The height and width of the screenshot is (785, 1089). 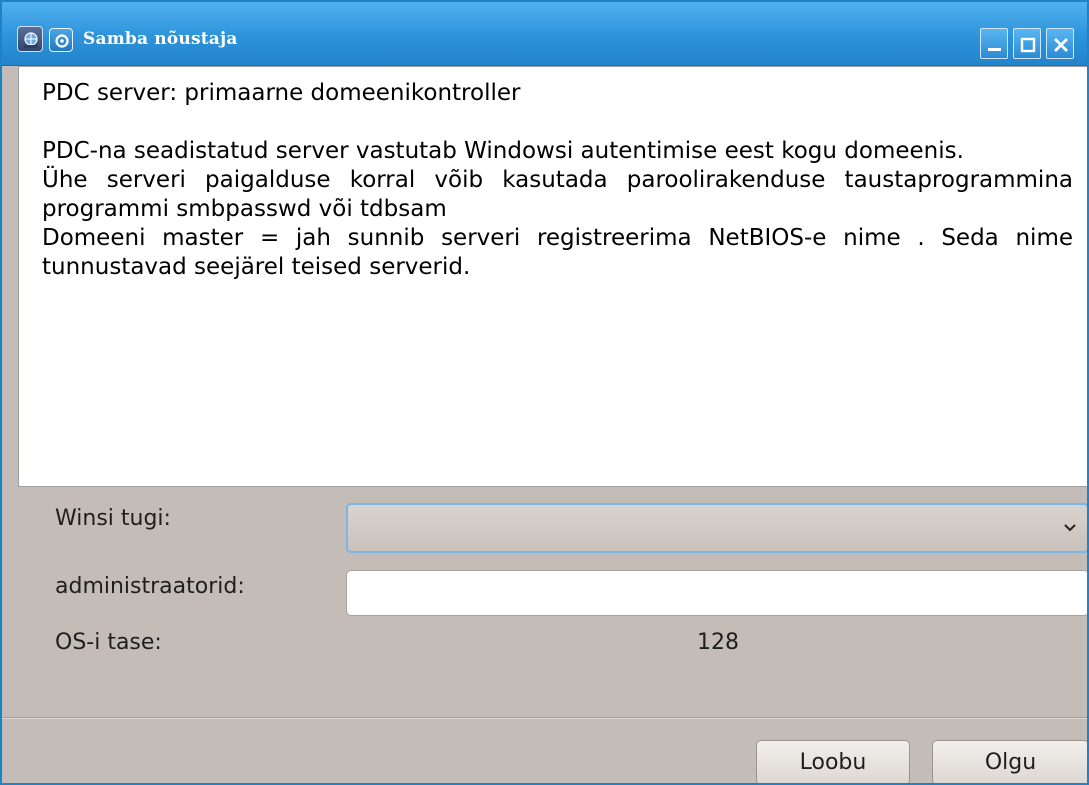 I want to click on window-title: Samba nõustaja, so click(x=160, y=39).